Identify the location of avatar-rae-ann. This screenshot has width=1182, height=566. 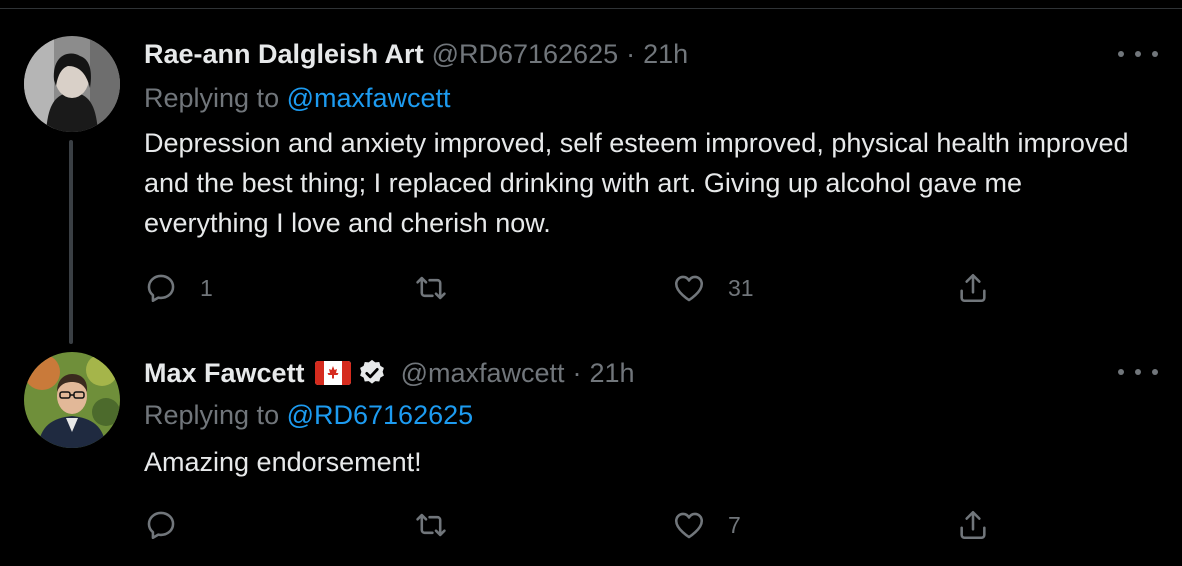
(72, 84).